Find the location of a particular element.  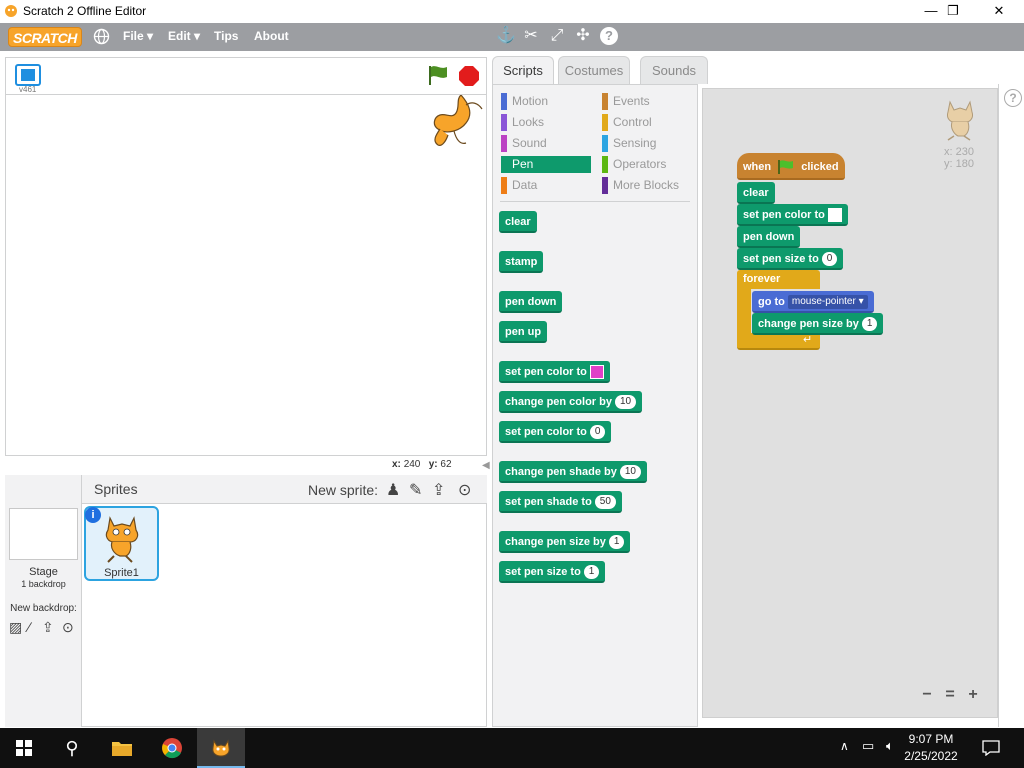

script-clear: clear is located at coordinates (756, 193).